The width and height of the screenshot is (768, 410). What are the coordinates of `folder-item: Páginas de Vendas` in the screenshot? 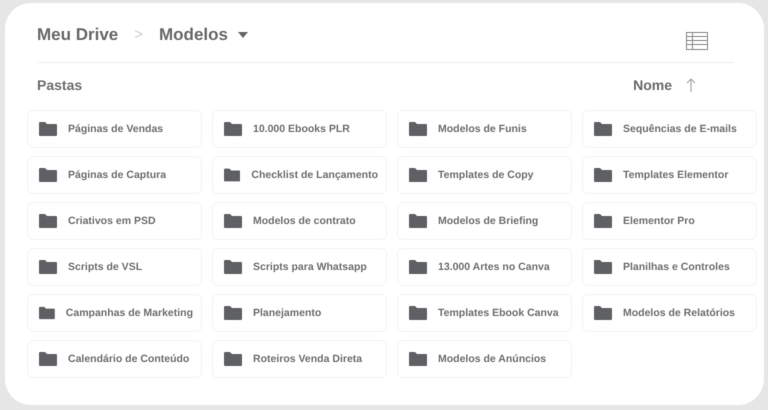 It's located at (114, 129).